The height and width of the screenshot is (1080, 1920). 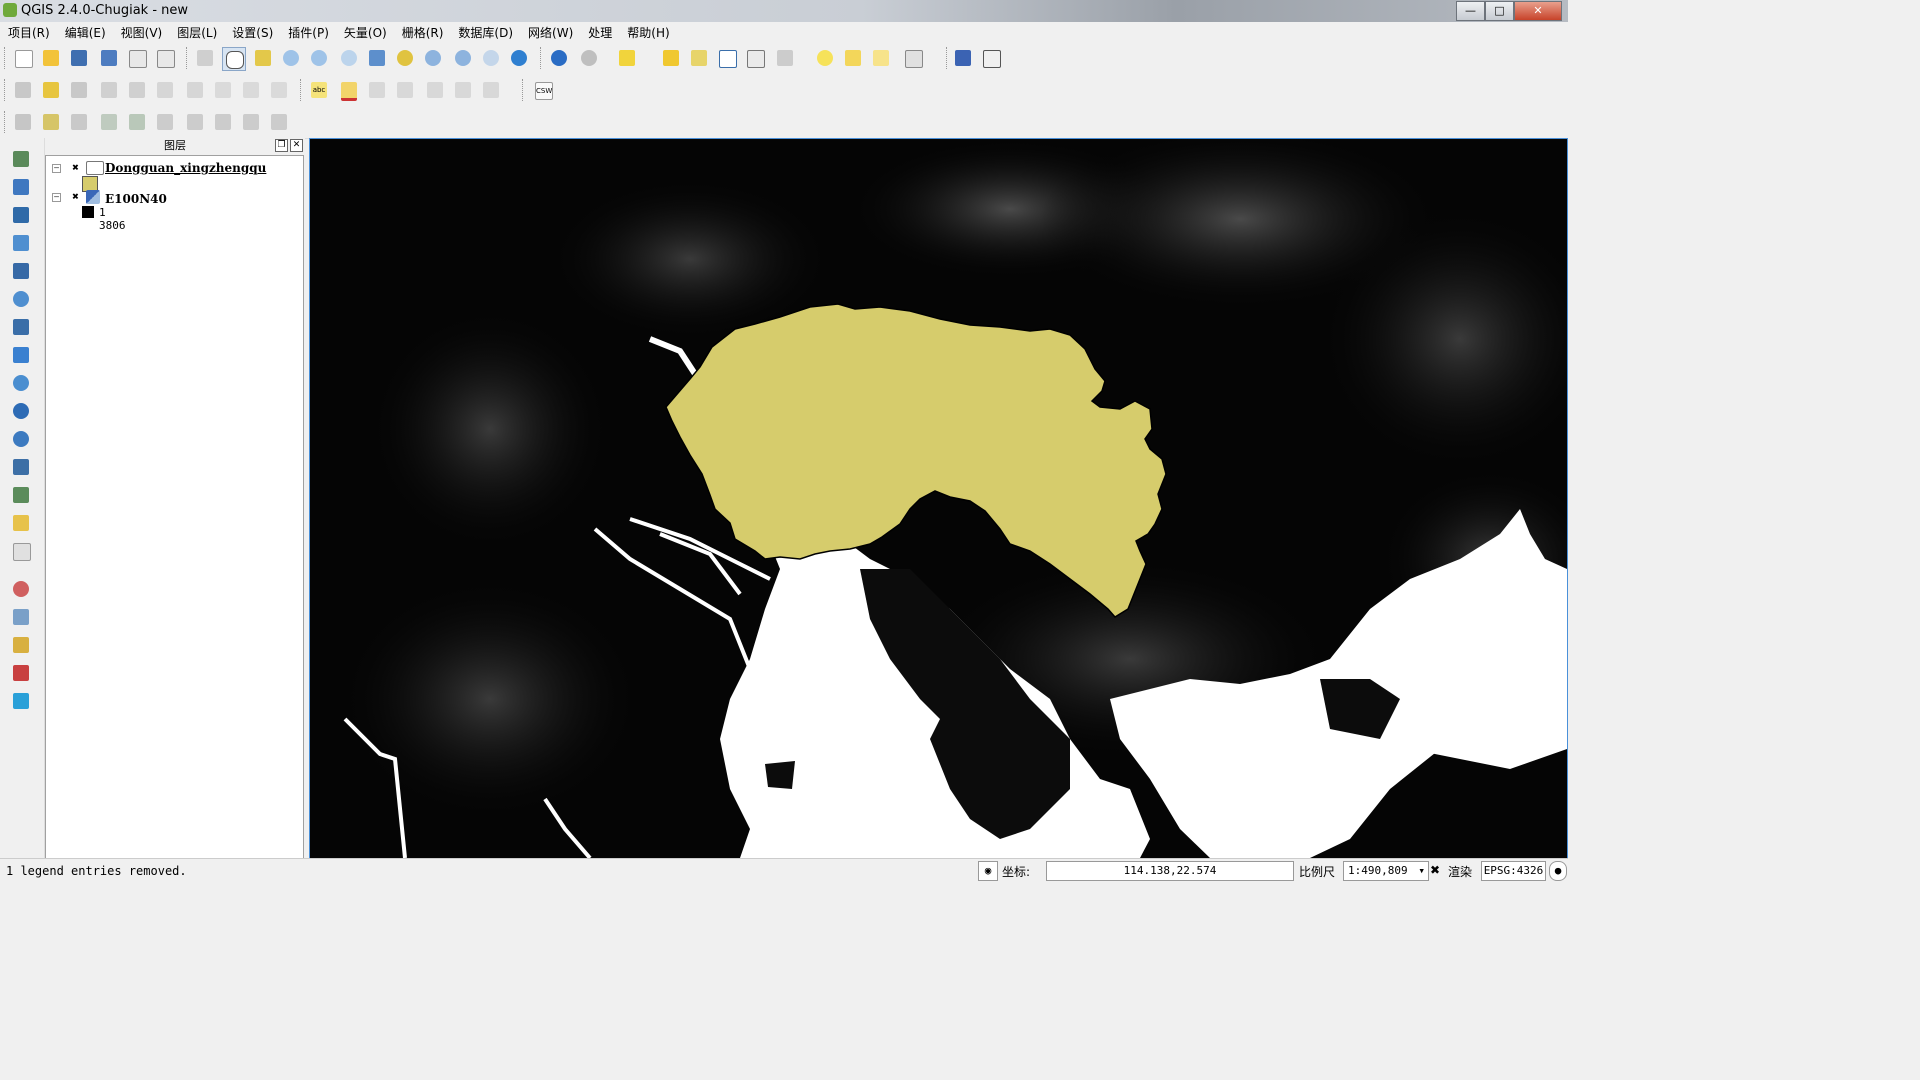 I want to click on add-feature-icon, so click(x=109, y=90).